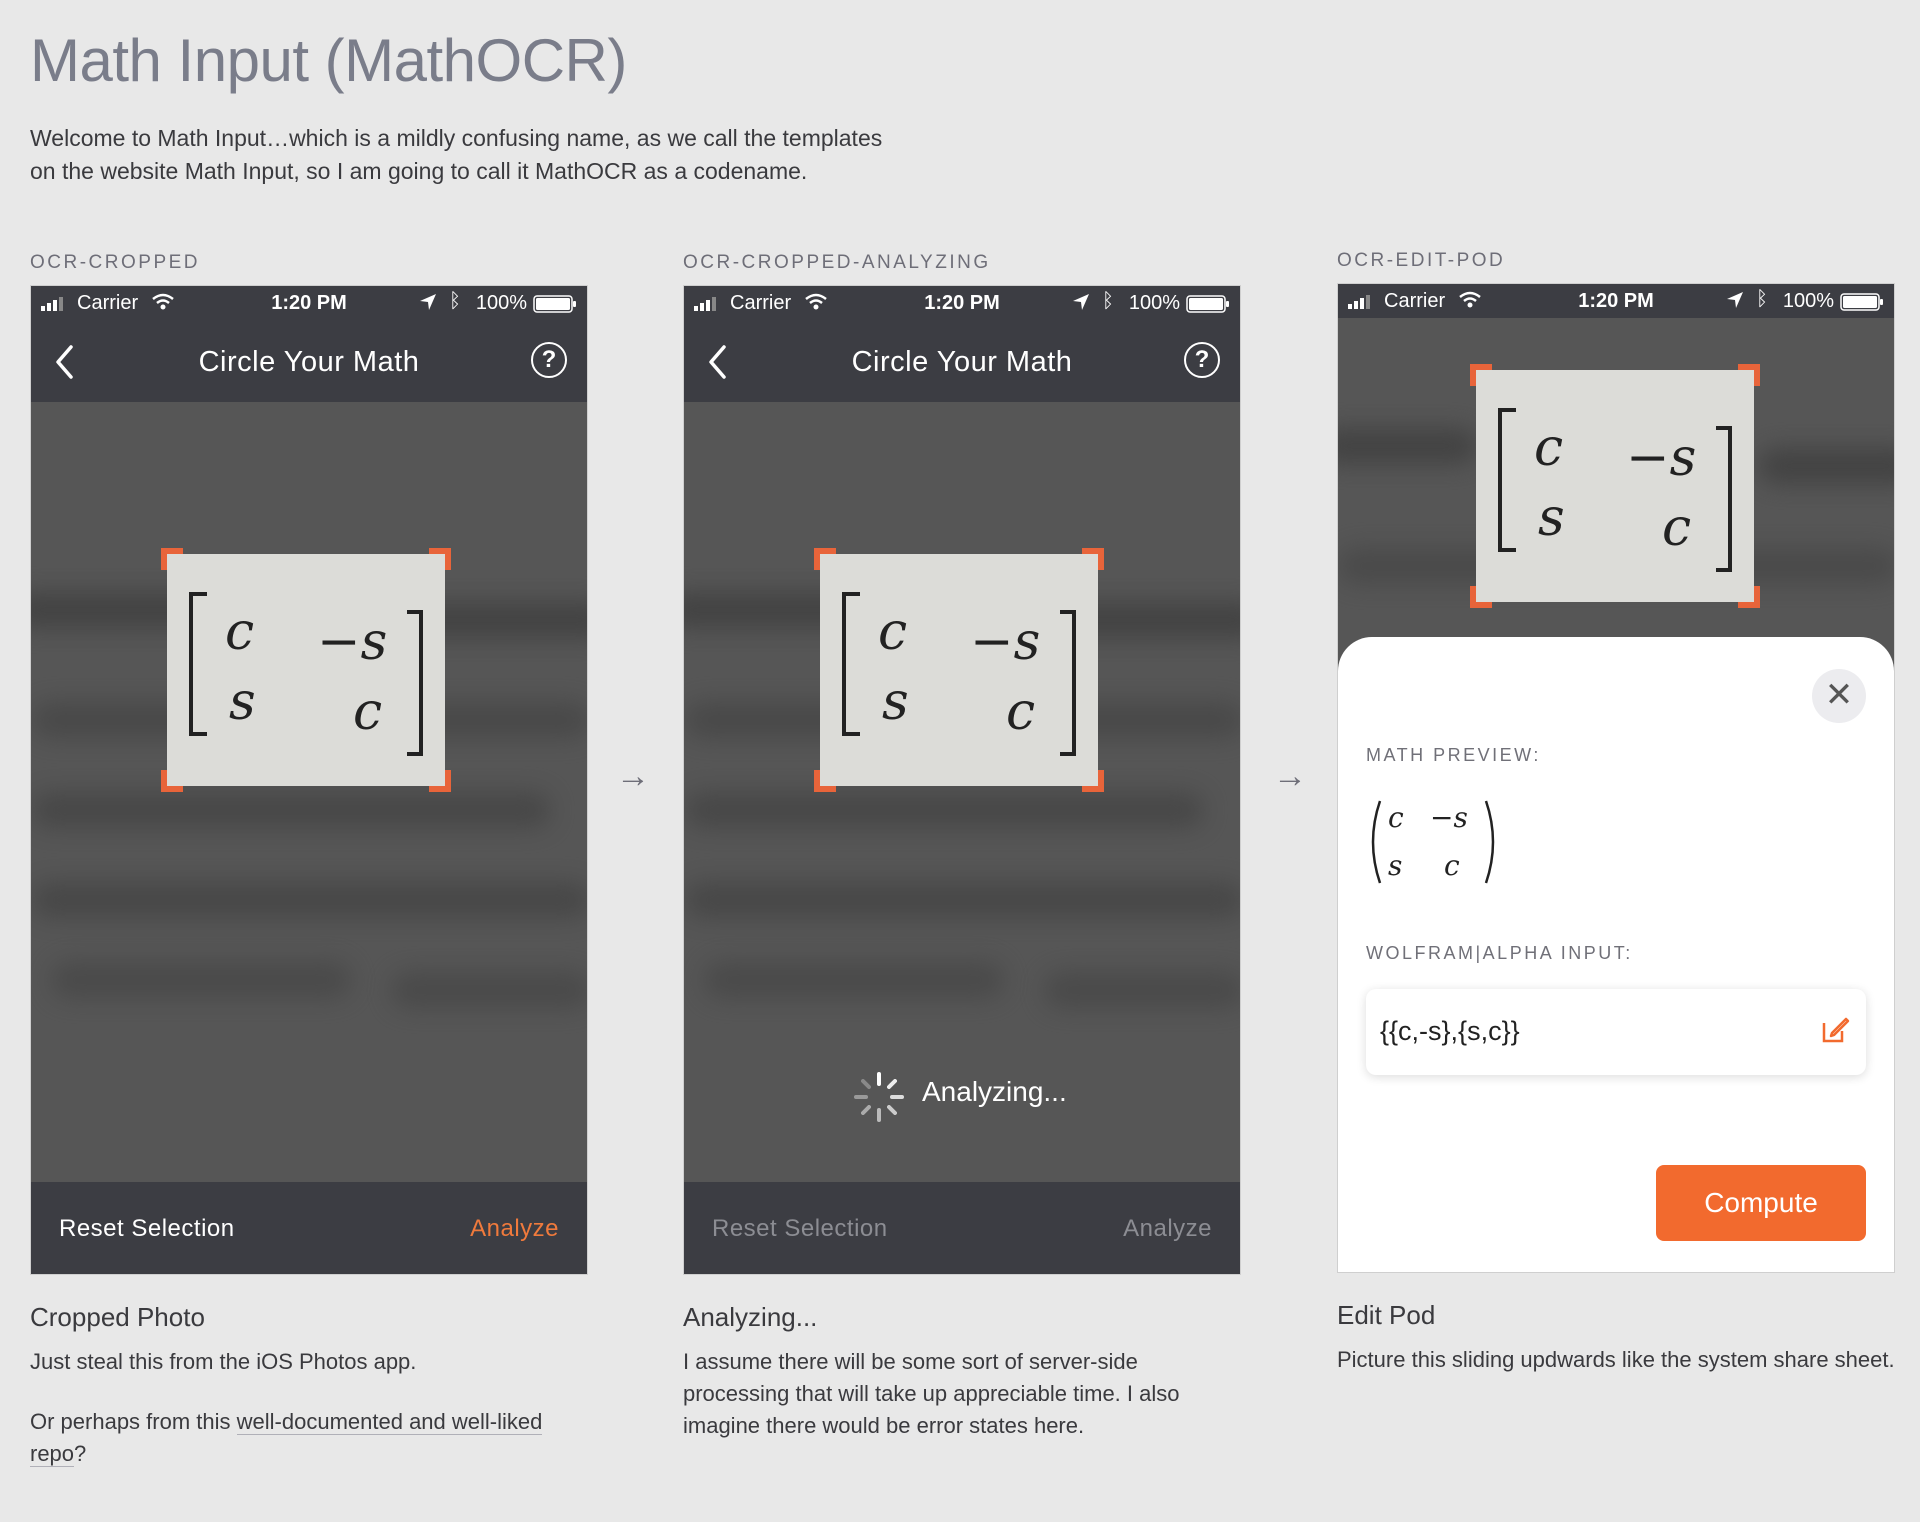 Image resolution: width=1920 pixels, height=1522 pixels. What do you see at coordinates (1835, 1030) in the screenshot?
I see `edit-icon` at bounding box center [1835, 1030].